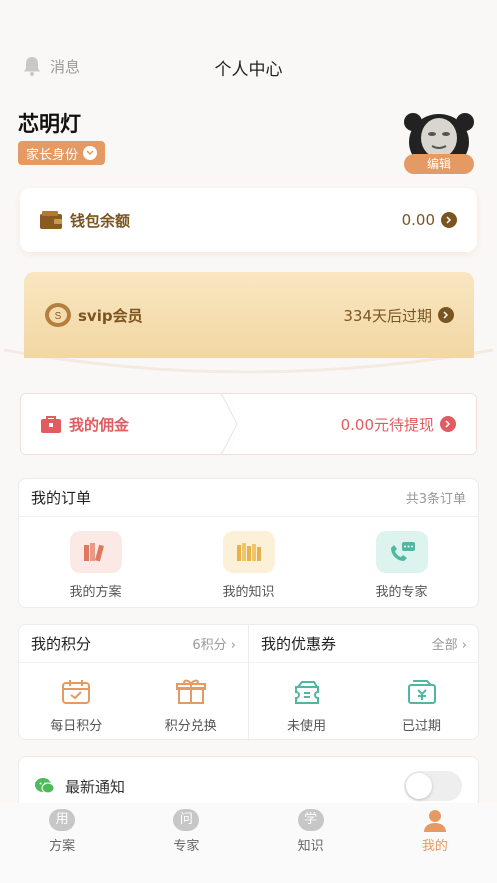 The image size is (497, 883). I want to click on wallet-icon, so click(51, 220).